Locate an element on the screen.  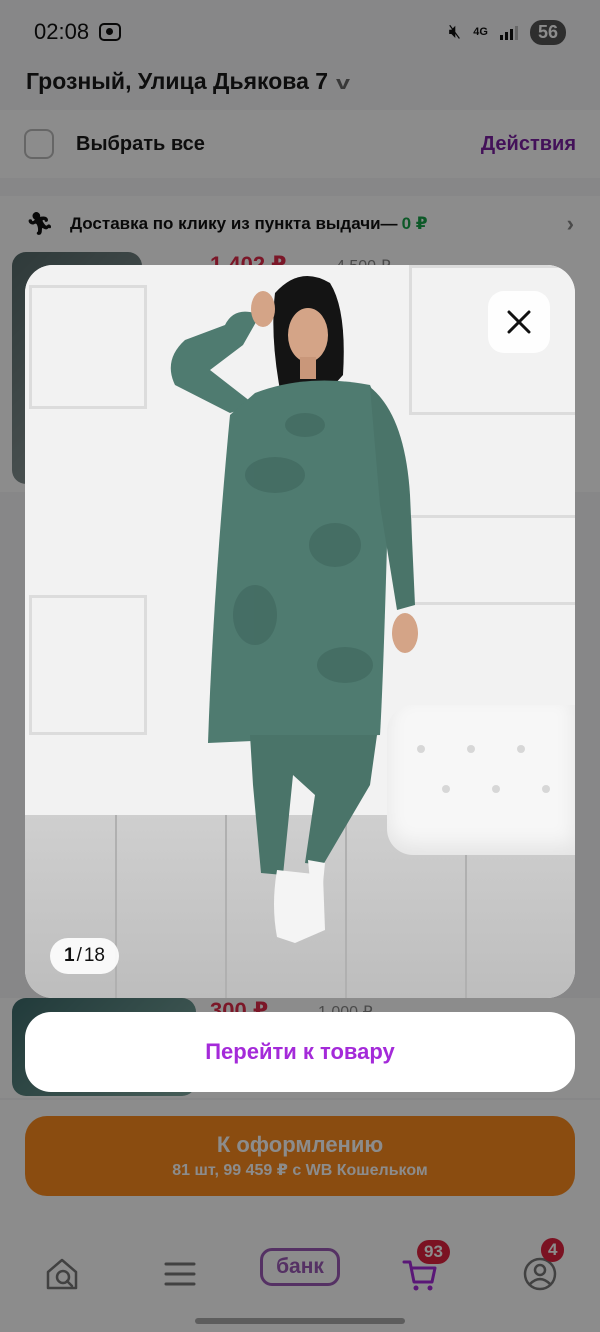
go-to-product-button: Перейти к товару is located at coordinates (300, 1052).